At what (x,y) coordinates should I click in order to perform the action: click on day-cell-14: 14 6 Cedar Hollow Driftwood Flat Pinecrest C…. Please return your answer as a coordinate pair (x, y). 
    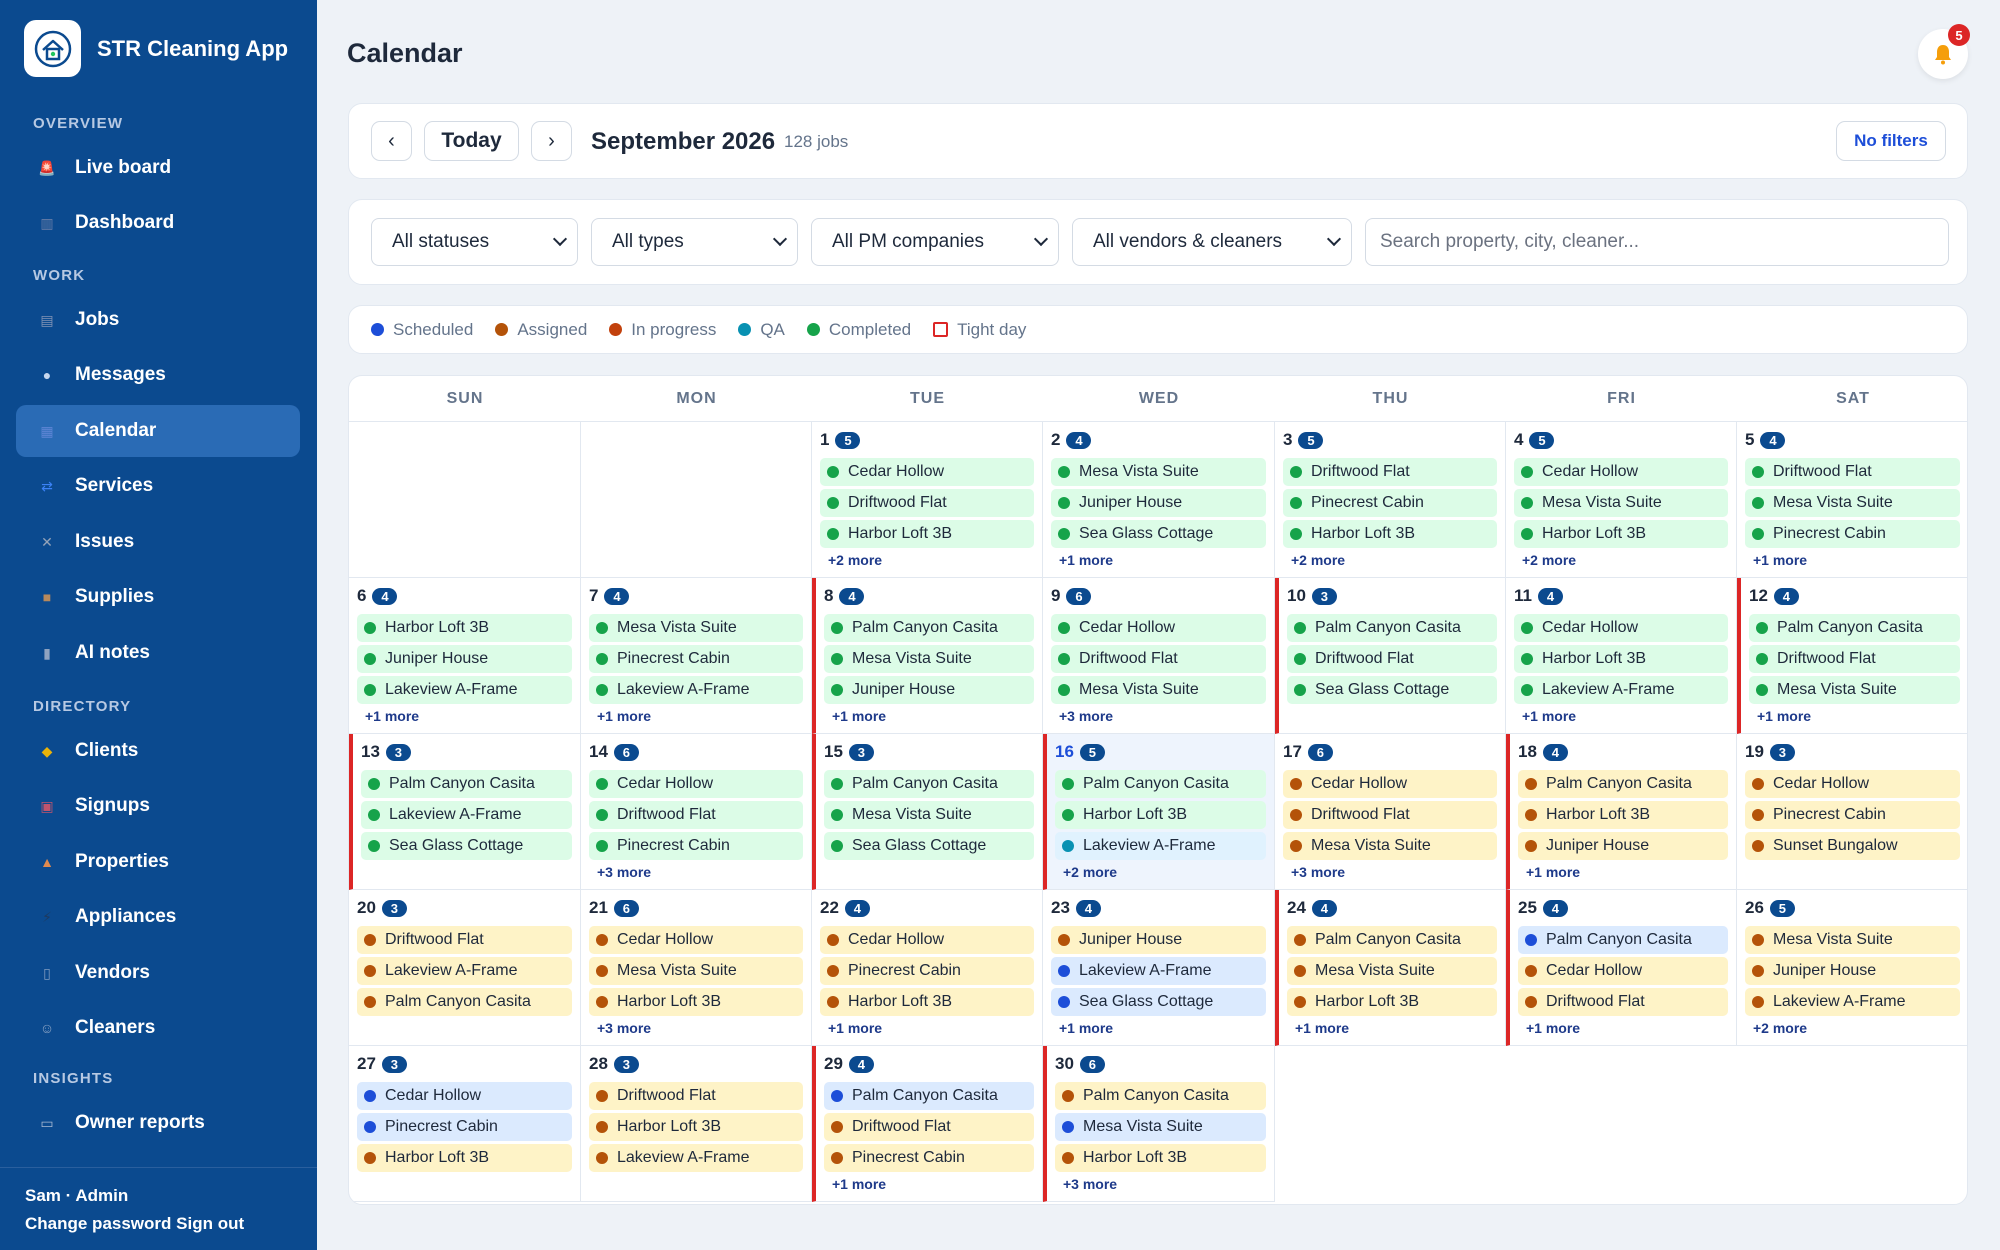
    Looking at the image, I should click on (696, 812).